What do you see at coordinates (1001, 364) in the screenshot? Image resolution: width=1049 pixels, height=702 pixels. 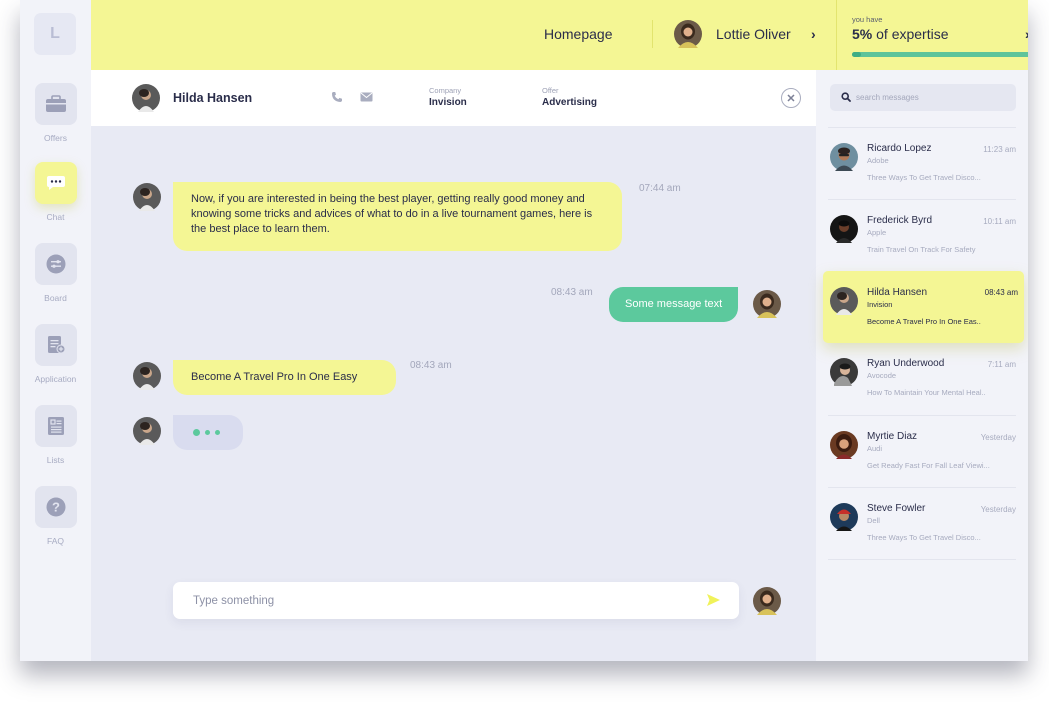 I see `conversation-time: 7:11 am` at bounding box center [1001, 364].